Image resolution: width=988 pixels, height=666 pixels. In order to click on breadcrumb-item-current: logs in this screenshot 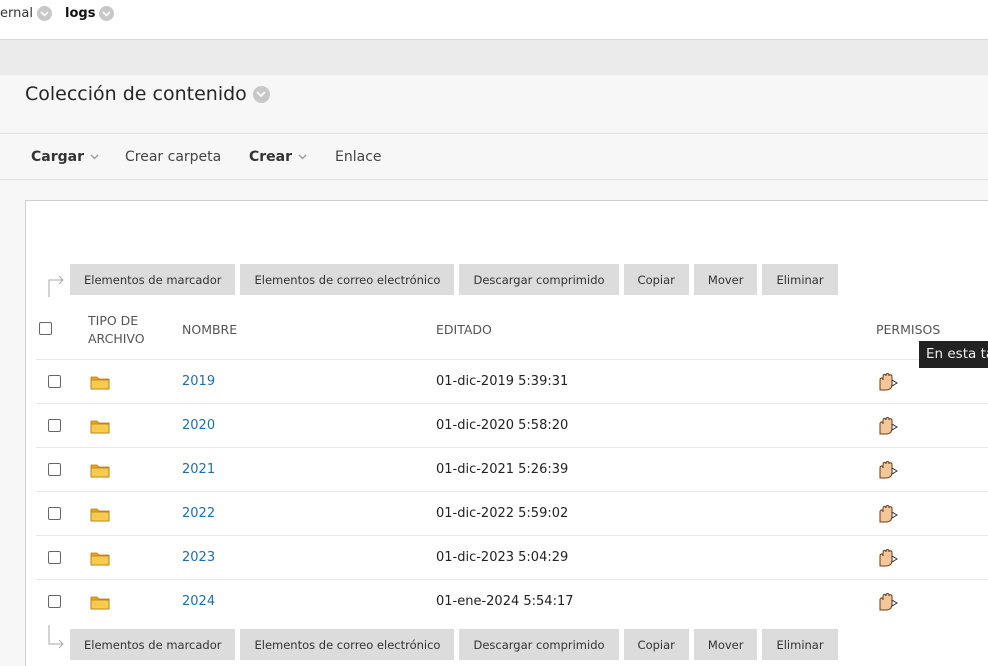, I will do `click(90, 13)`.